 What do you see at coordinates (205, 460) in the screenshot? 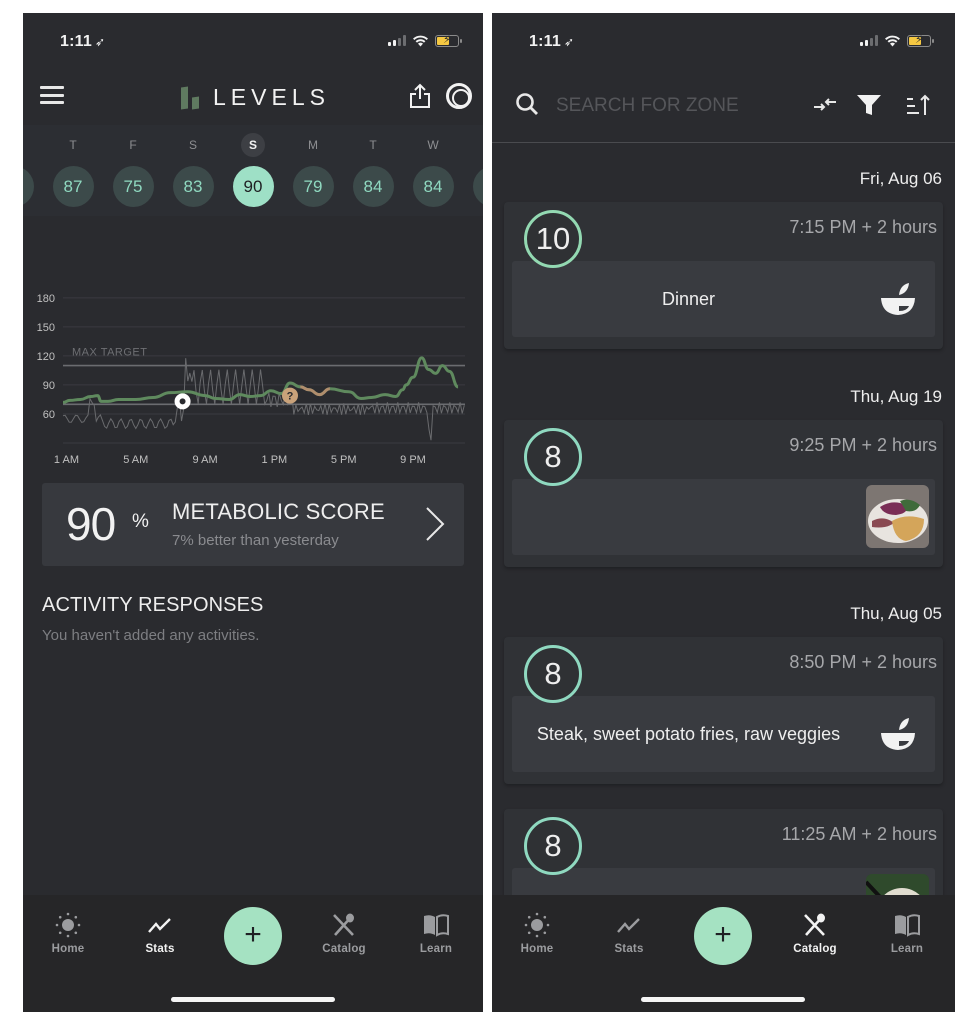
I see `x-tick-label: 9 AM` at bounding box center [205, 460].